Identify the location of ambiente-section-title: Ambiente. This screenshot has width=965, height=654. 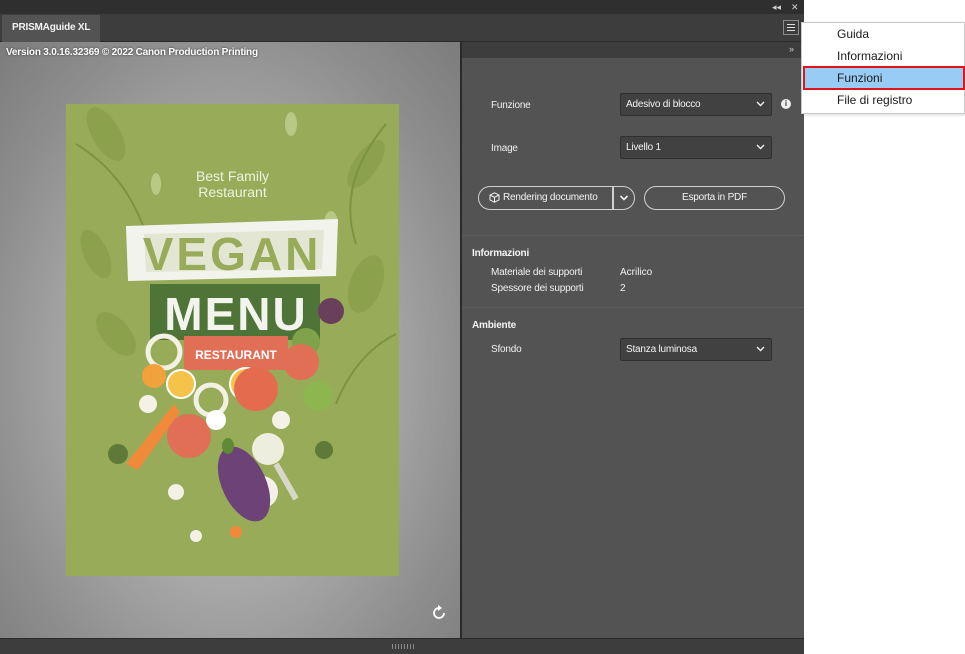
(494, 325).